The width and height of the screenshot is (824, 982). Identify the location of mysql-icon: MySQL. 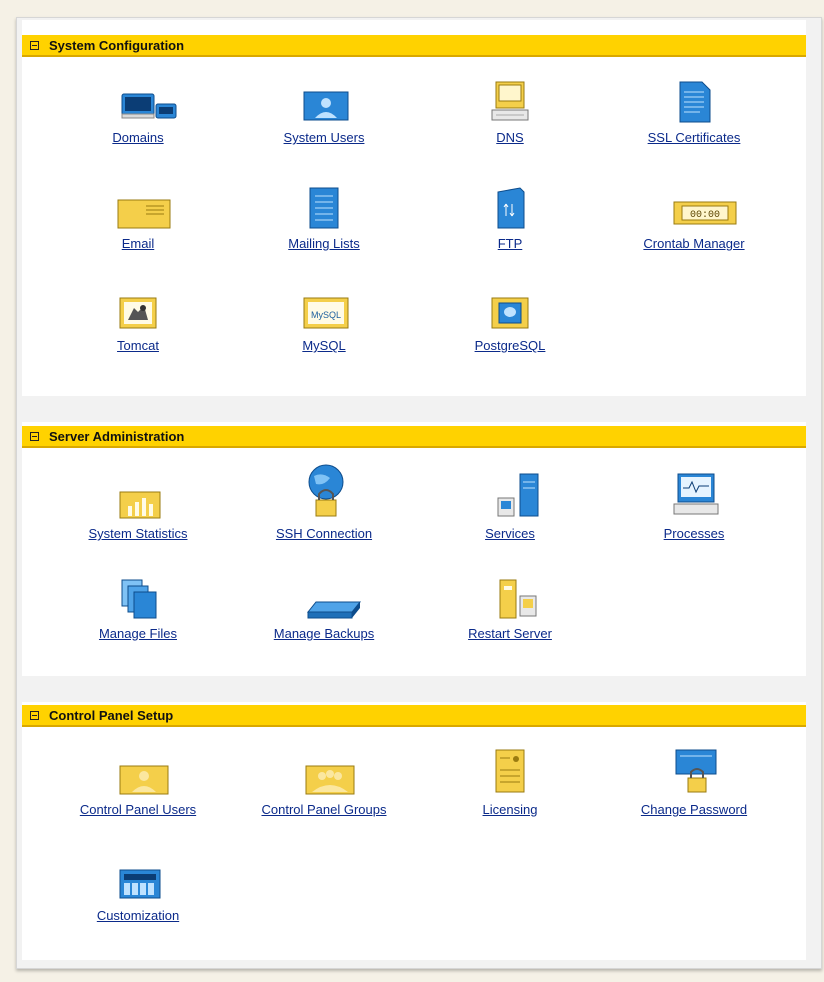
(325, 314).